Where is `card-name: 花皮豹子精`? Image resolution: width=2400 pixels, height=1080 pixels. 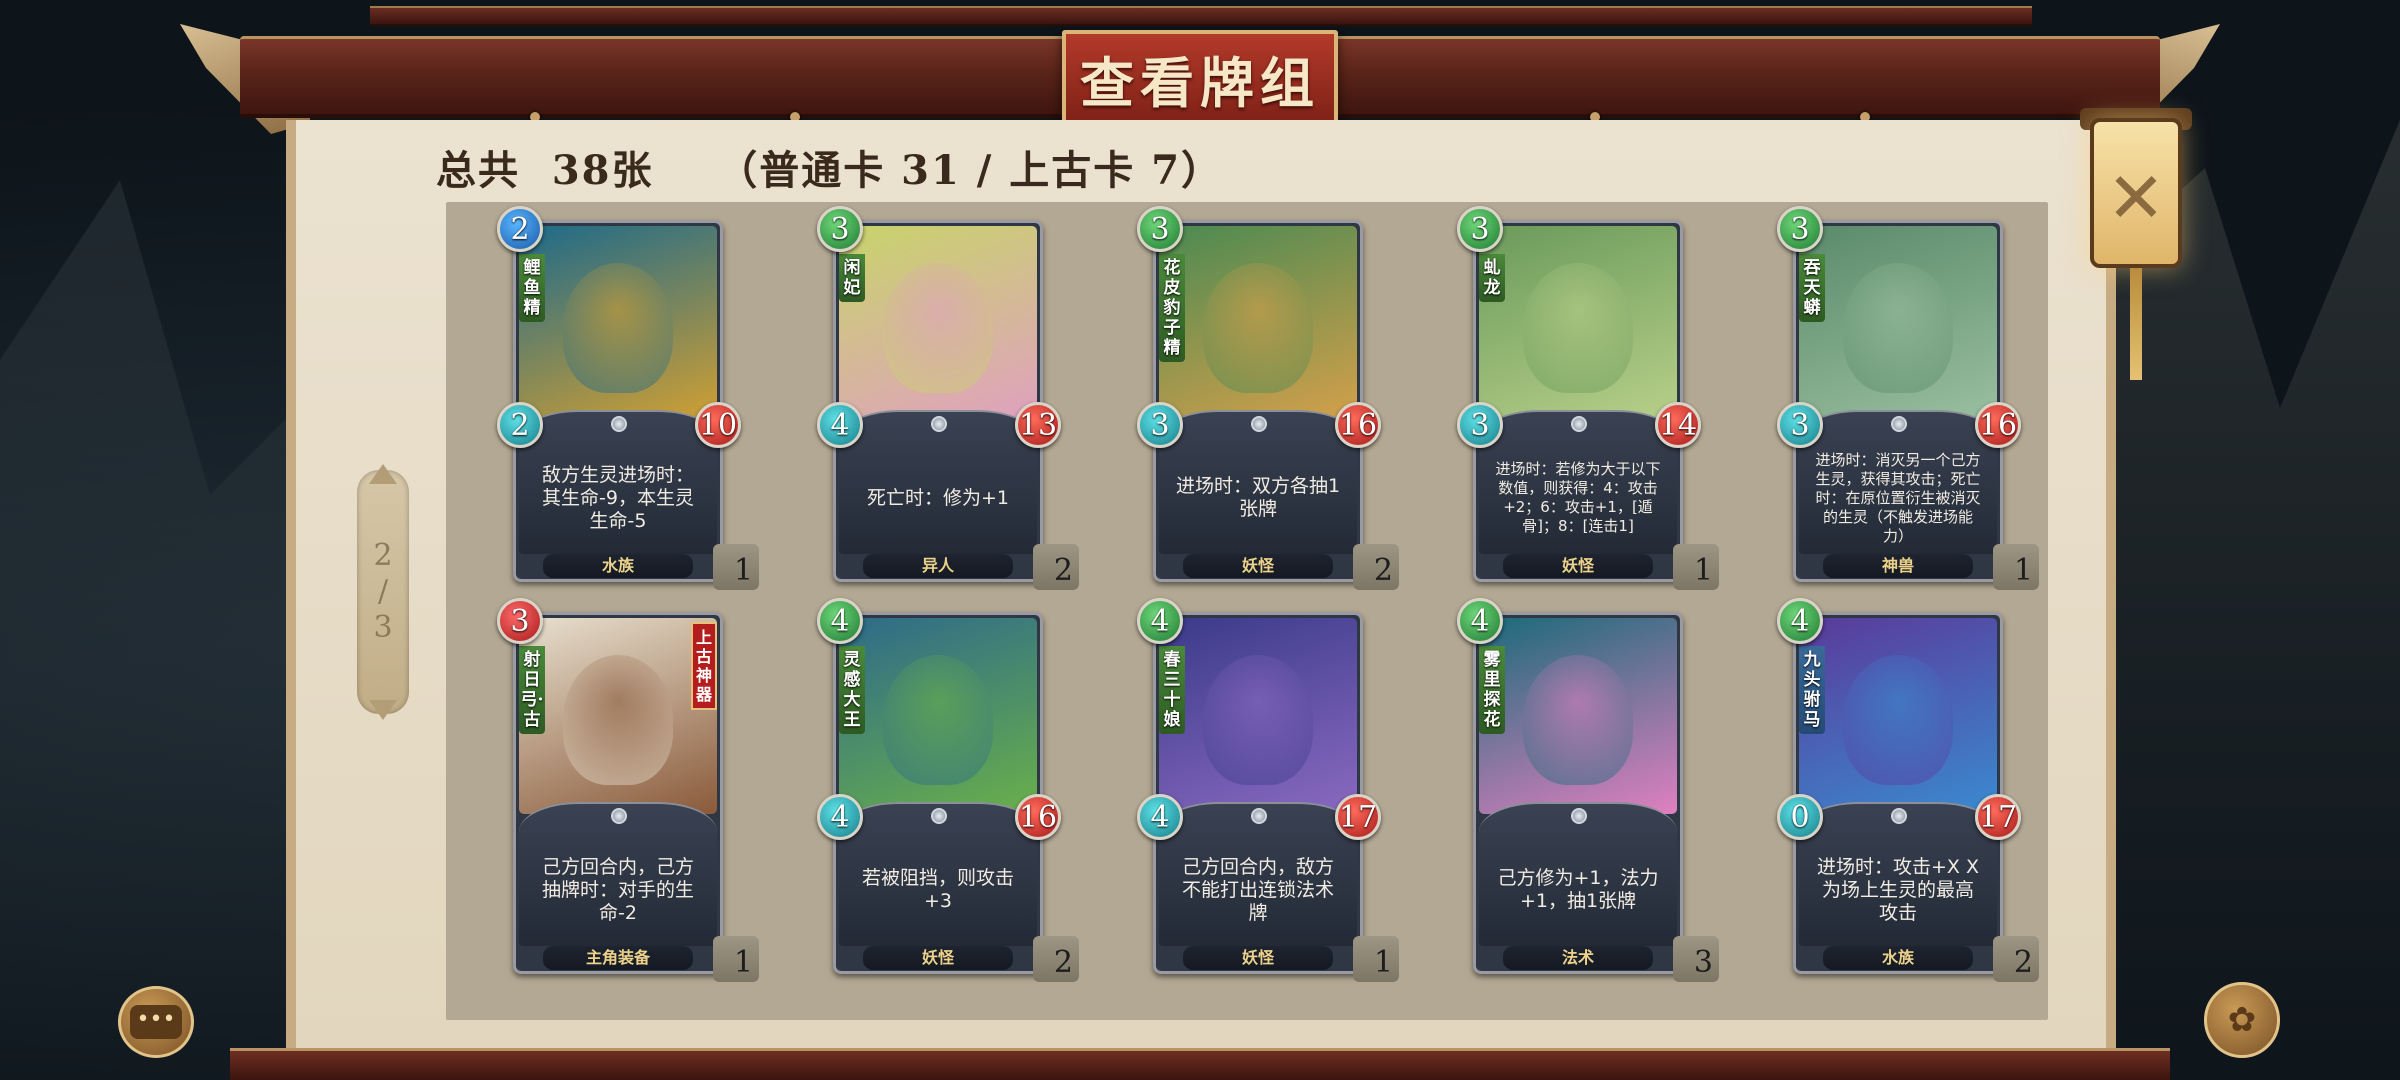
card-name: 花皮豹子精 is located at coordinates (1172, 308).